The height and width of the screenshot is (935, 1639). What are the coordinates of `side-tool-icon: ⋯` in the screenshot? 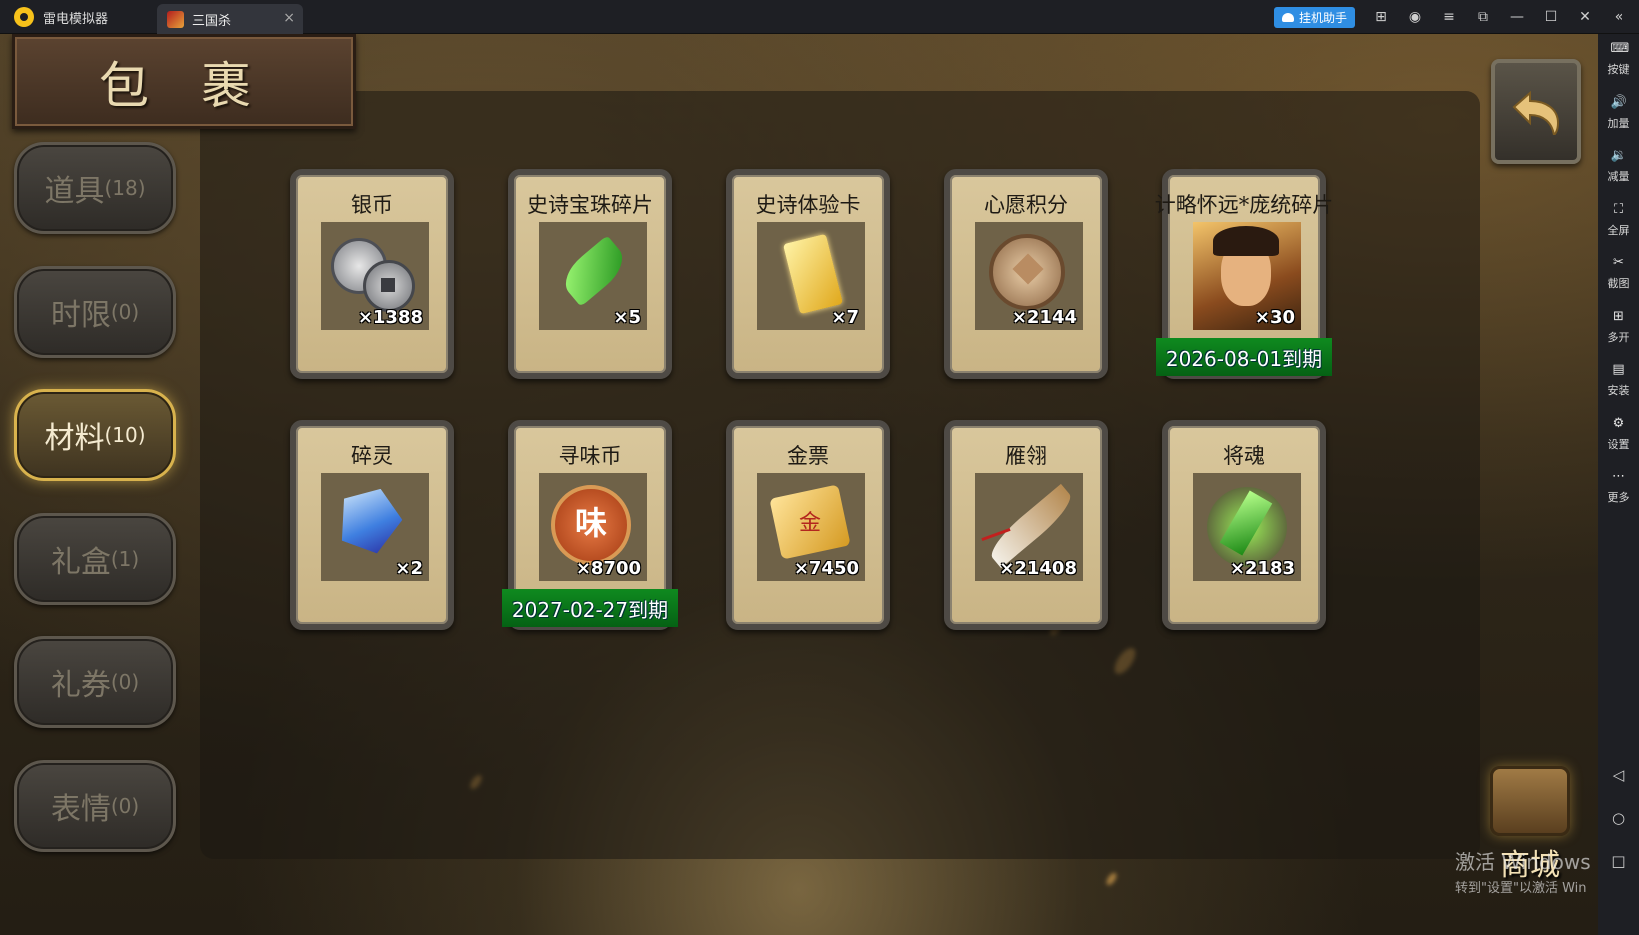 It's located at (1618, 476).